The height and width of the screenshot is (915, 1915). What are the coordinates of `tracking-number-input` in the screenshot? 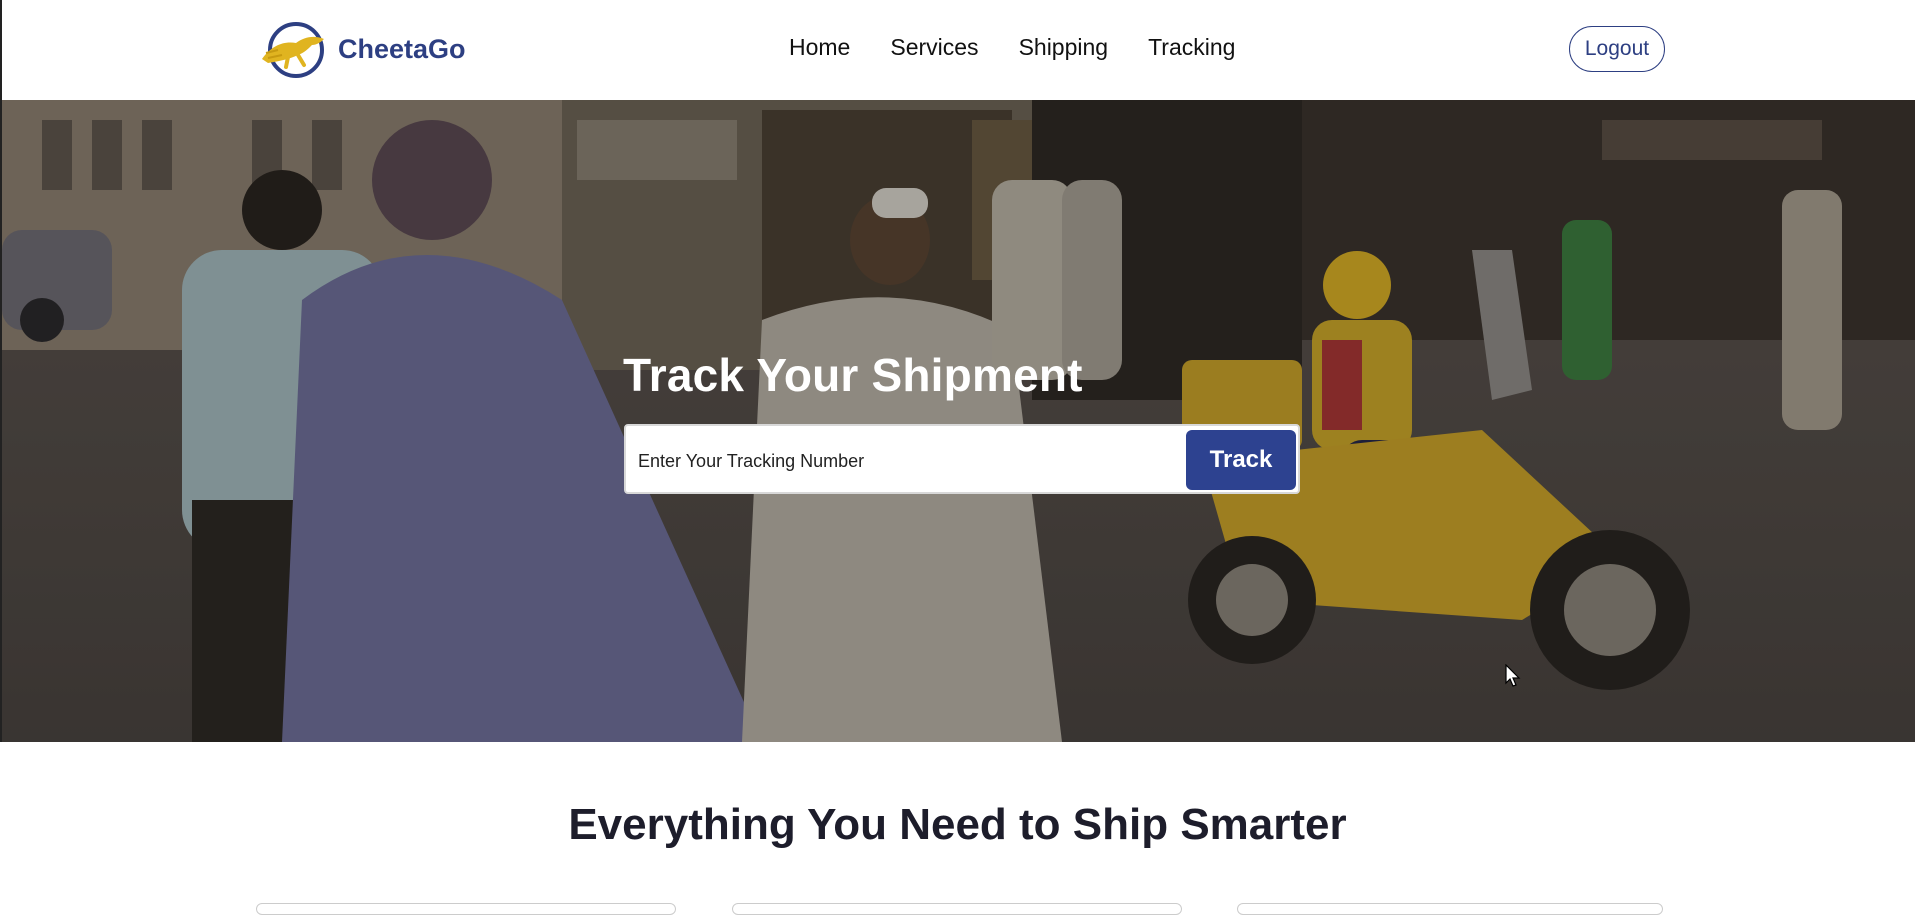 It's located at (908, 461).